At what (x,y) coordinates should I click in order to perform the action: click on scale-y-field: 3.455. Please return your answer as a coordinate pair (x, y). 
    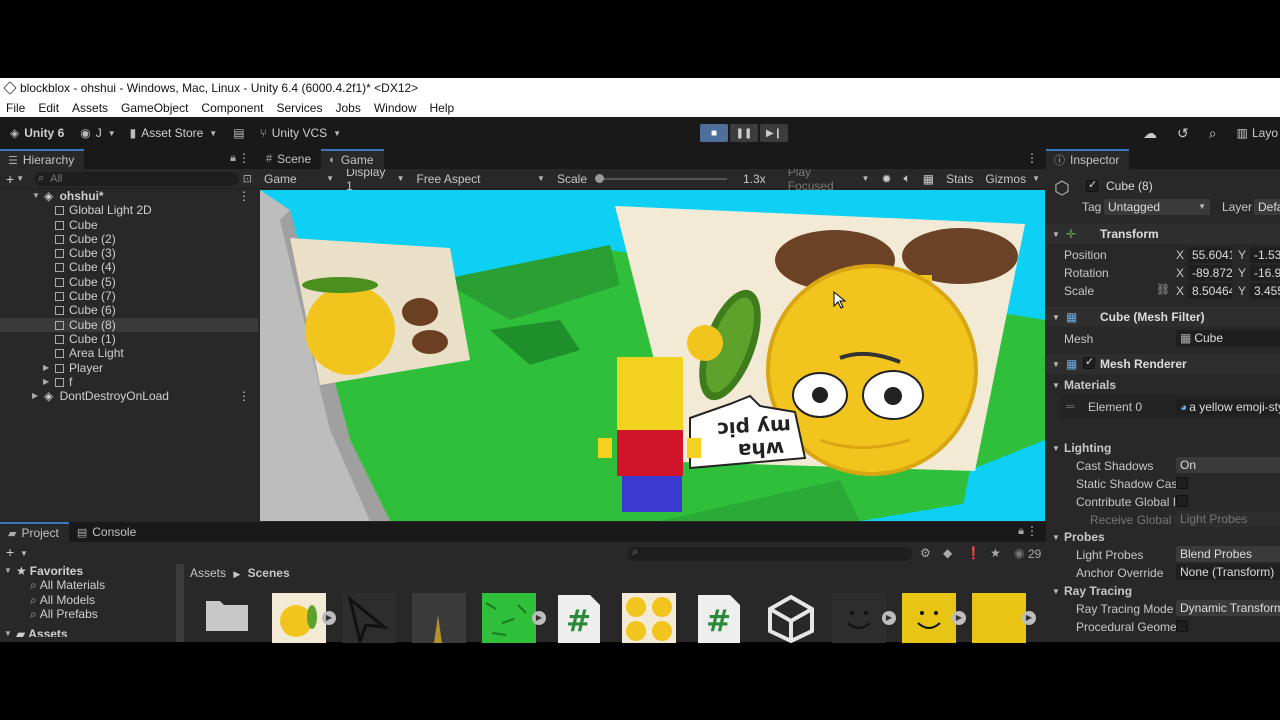
    Looking at the image, I should click on (1265, 291).